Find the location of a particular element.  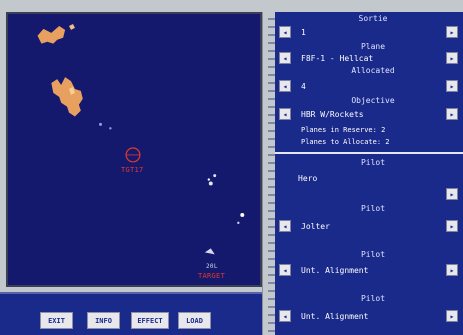

plane-status: Allocated is located at coordinates (373, 70).